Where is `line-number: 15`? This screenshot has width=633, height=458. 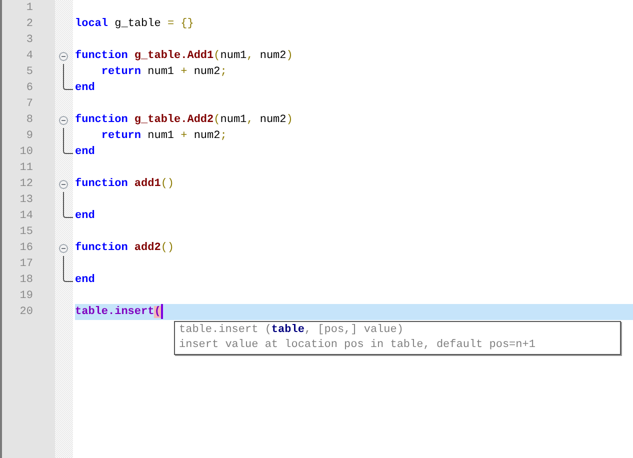
line-number: 15 is located at coordinates (27, 232).